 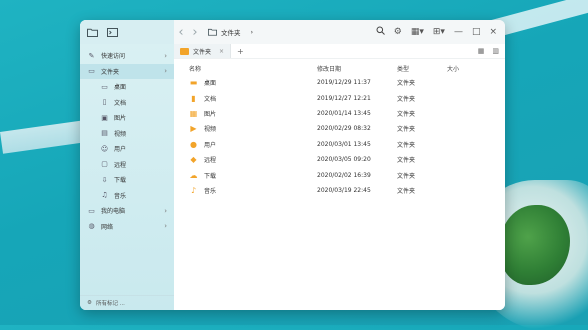 I want to click on file-row: ♪ 音乐 2020/03/19 22:45 文件夹, so click(x=339, y=190).